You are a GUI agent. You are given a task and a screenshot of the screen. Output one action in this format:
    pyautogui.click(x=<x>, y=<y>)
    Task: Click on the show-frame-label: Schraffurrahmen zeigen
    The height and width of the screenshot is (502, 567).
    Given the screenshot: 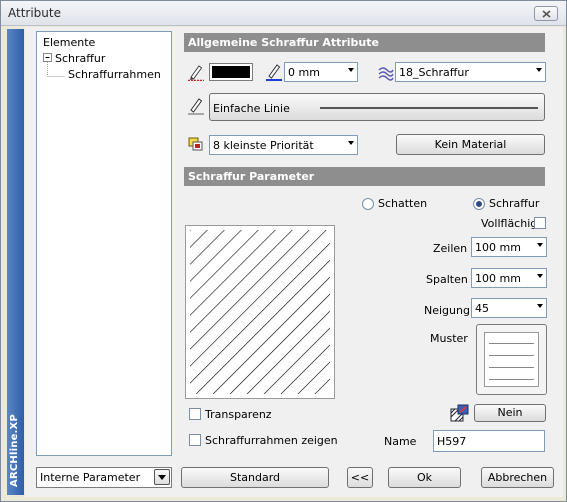 What is the action you would take?
    pyautogui.click(x=271, y=440)
    